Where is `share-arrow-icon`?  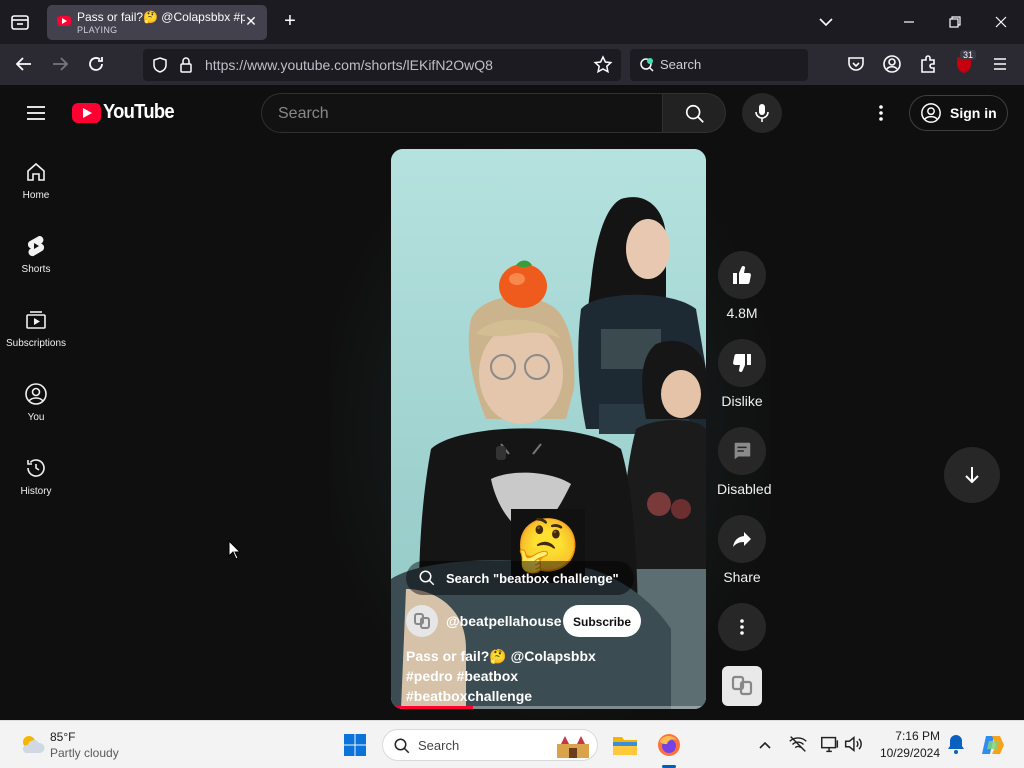
share-arrow-icon is located at coordinates (742, 539).